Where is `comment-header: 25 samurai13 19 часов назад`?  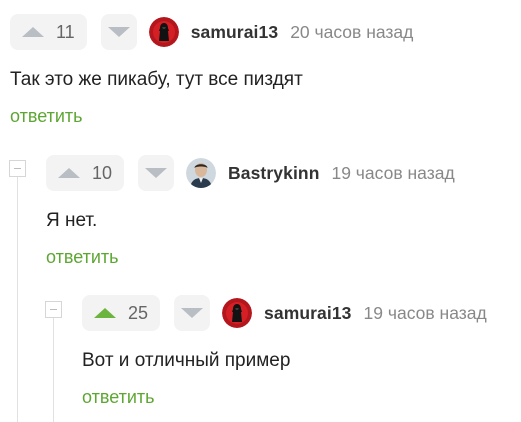 comment-header: 25 samurai13 19 часов назад is located at coordinates (284, 313).